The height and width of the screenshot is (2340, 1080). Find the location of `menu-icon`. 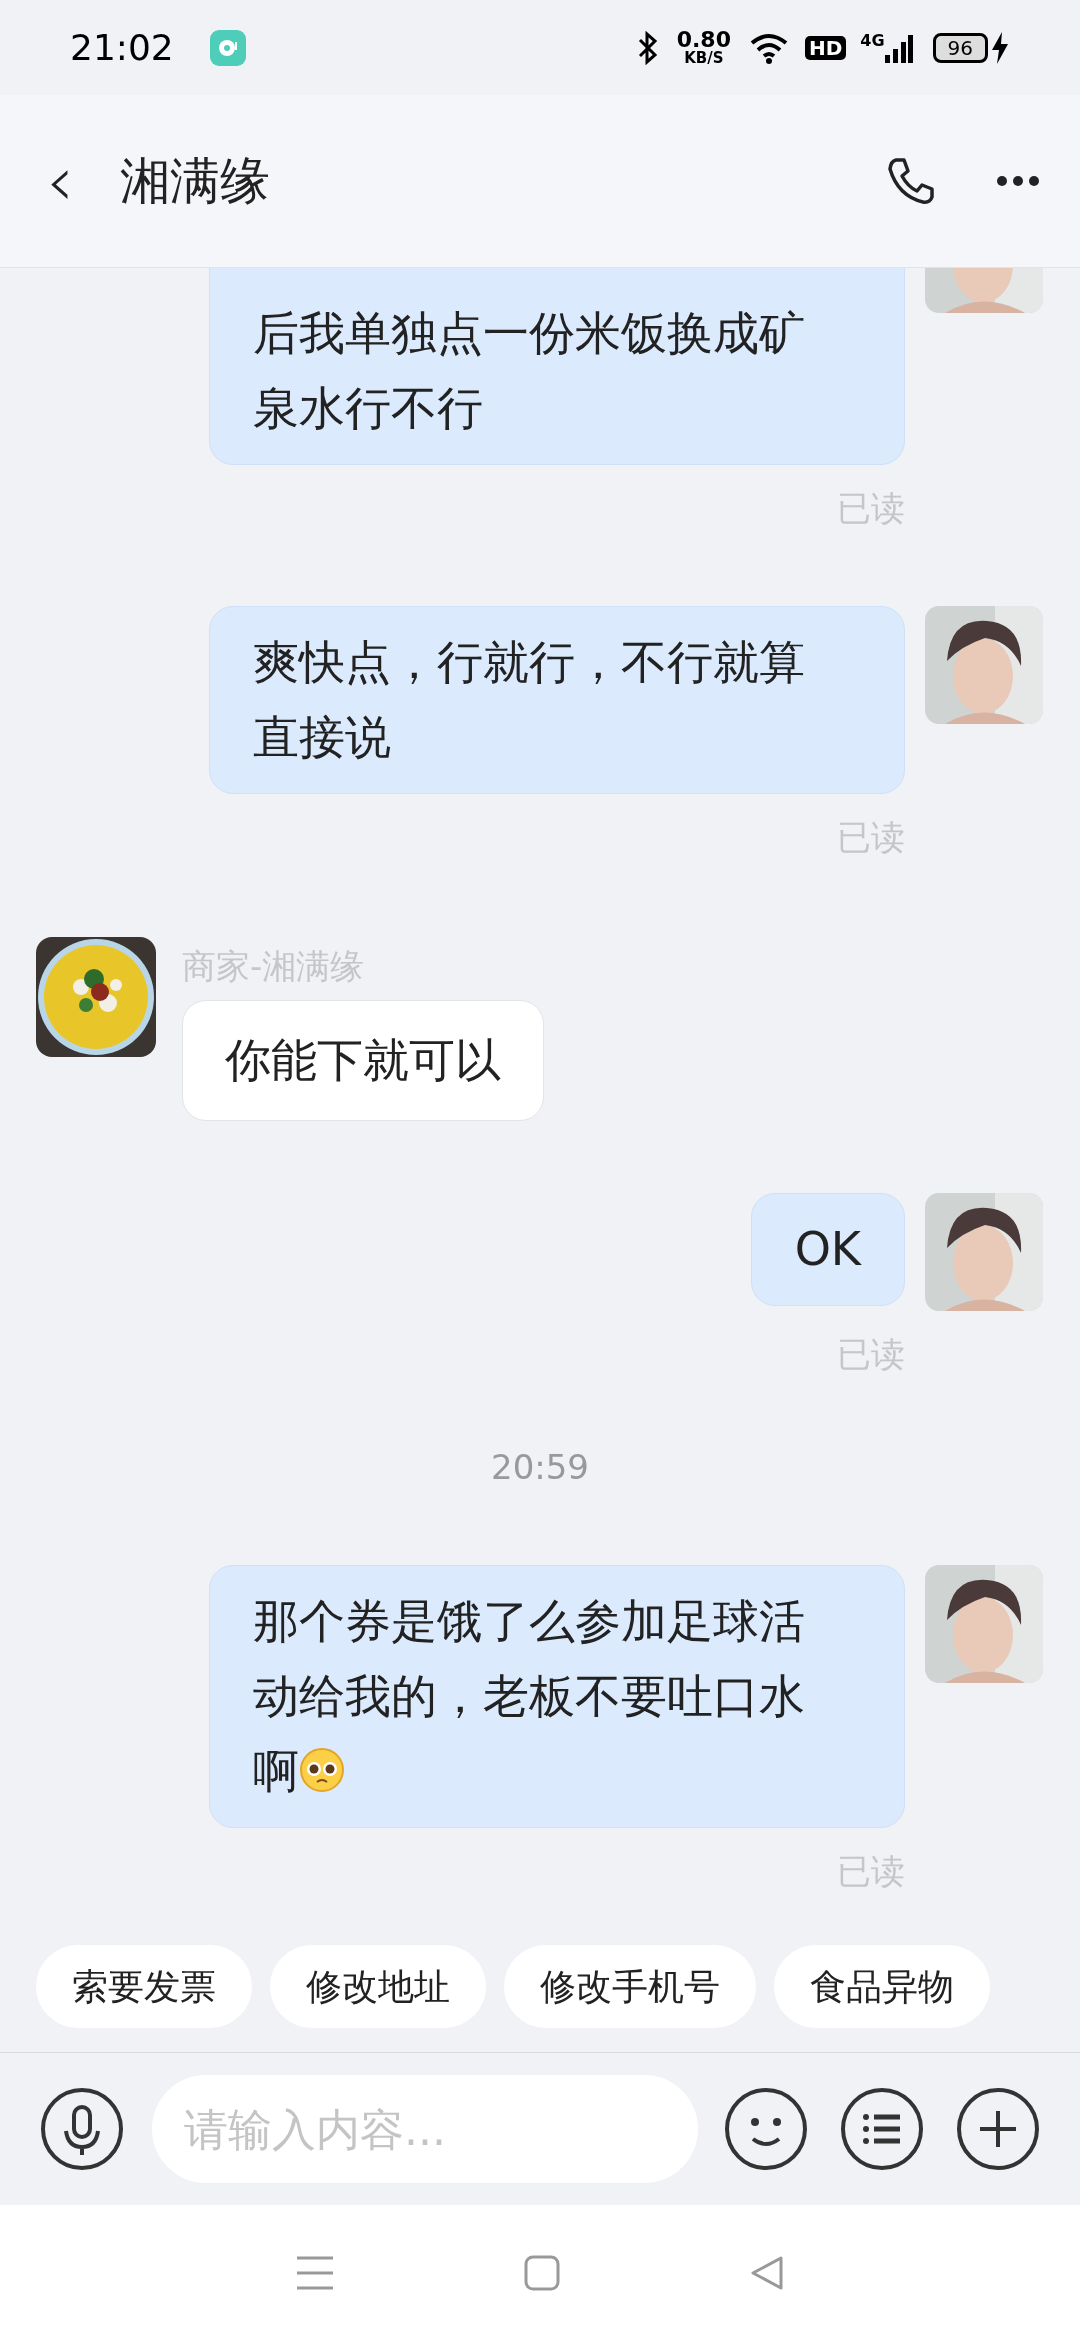

menu-icon is located at coordinates (314, 2272).